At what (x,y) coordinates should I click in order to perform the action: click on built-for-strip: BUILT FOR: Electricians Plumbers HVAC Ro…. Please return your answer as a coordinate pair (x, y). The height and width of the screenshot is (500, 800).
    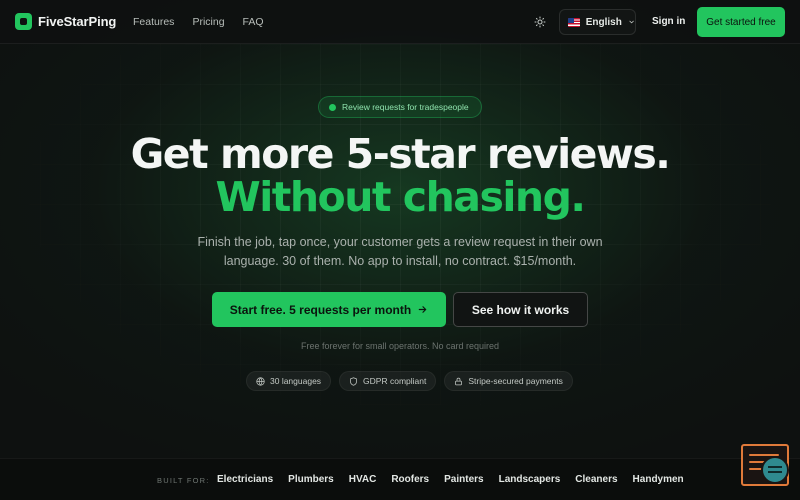
    Looking at the image, I should click on (400, 479).